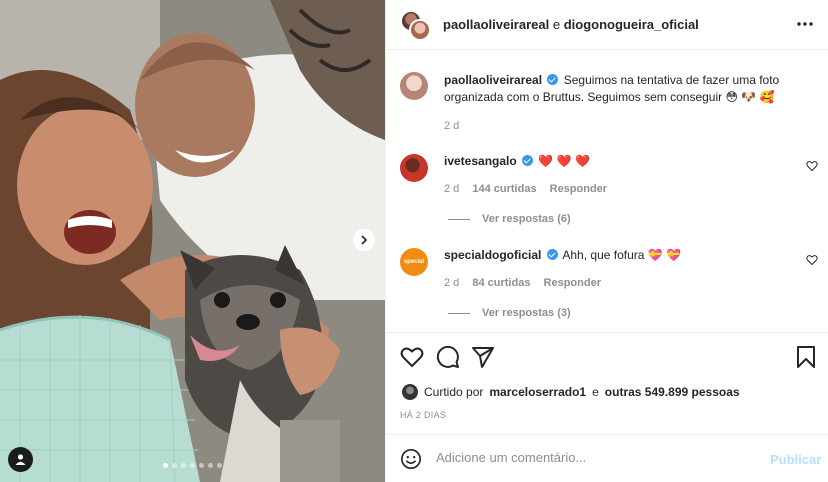 The image size is (828, 482). I want to click on more-options-icon, so click(805, 24).